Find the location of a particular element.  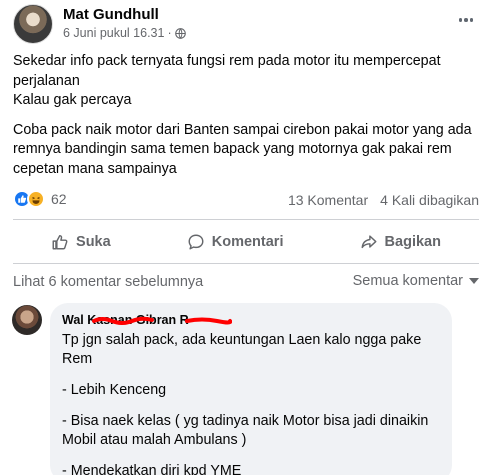

comment-label: Komentari is located at coordinates (247, 242).